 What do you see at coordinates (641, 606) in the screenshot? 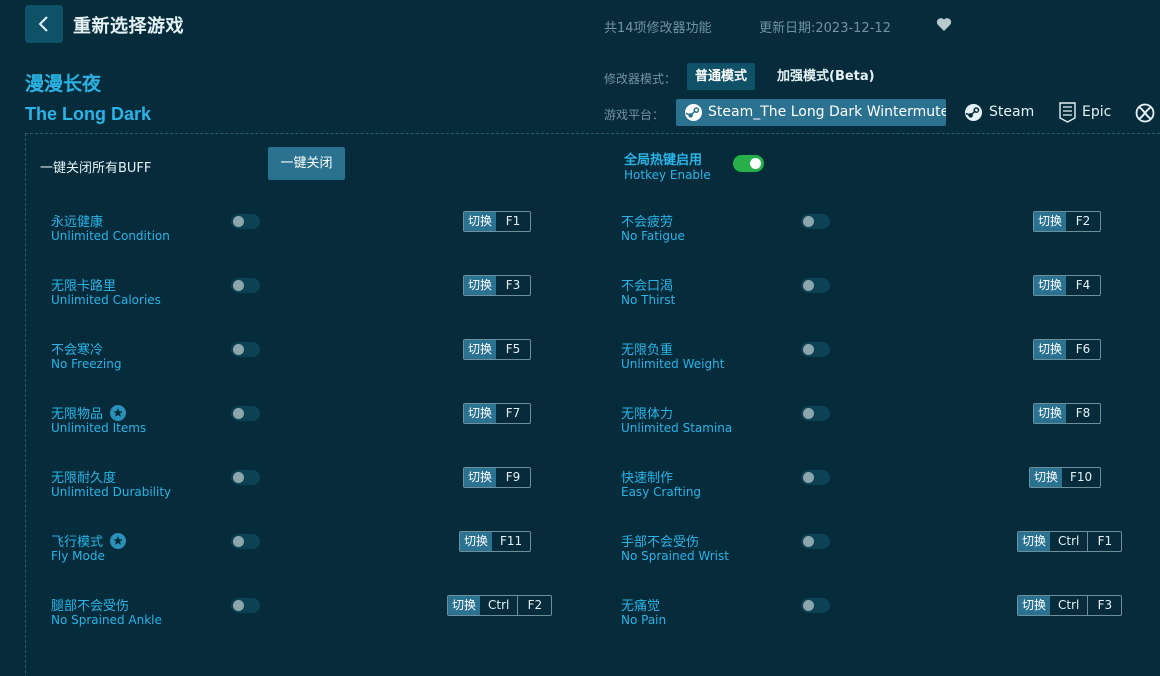
I see `feature-name-cn: 无痛觉` at bounding box center [641, 606].